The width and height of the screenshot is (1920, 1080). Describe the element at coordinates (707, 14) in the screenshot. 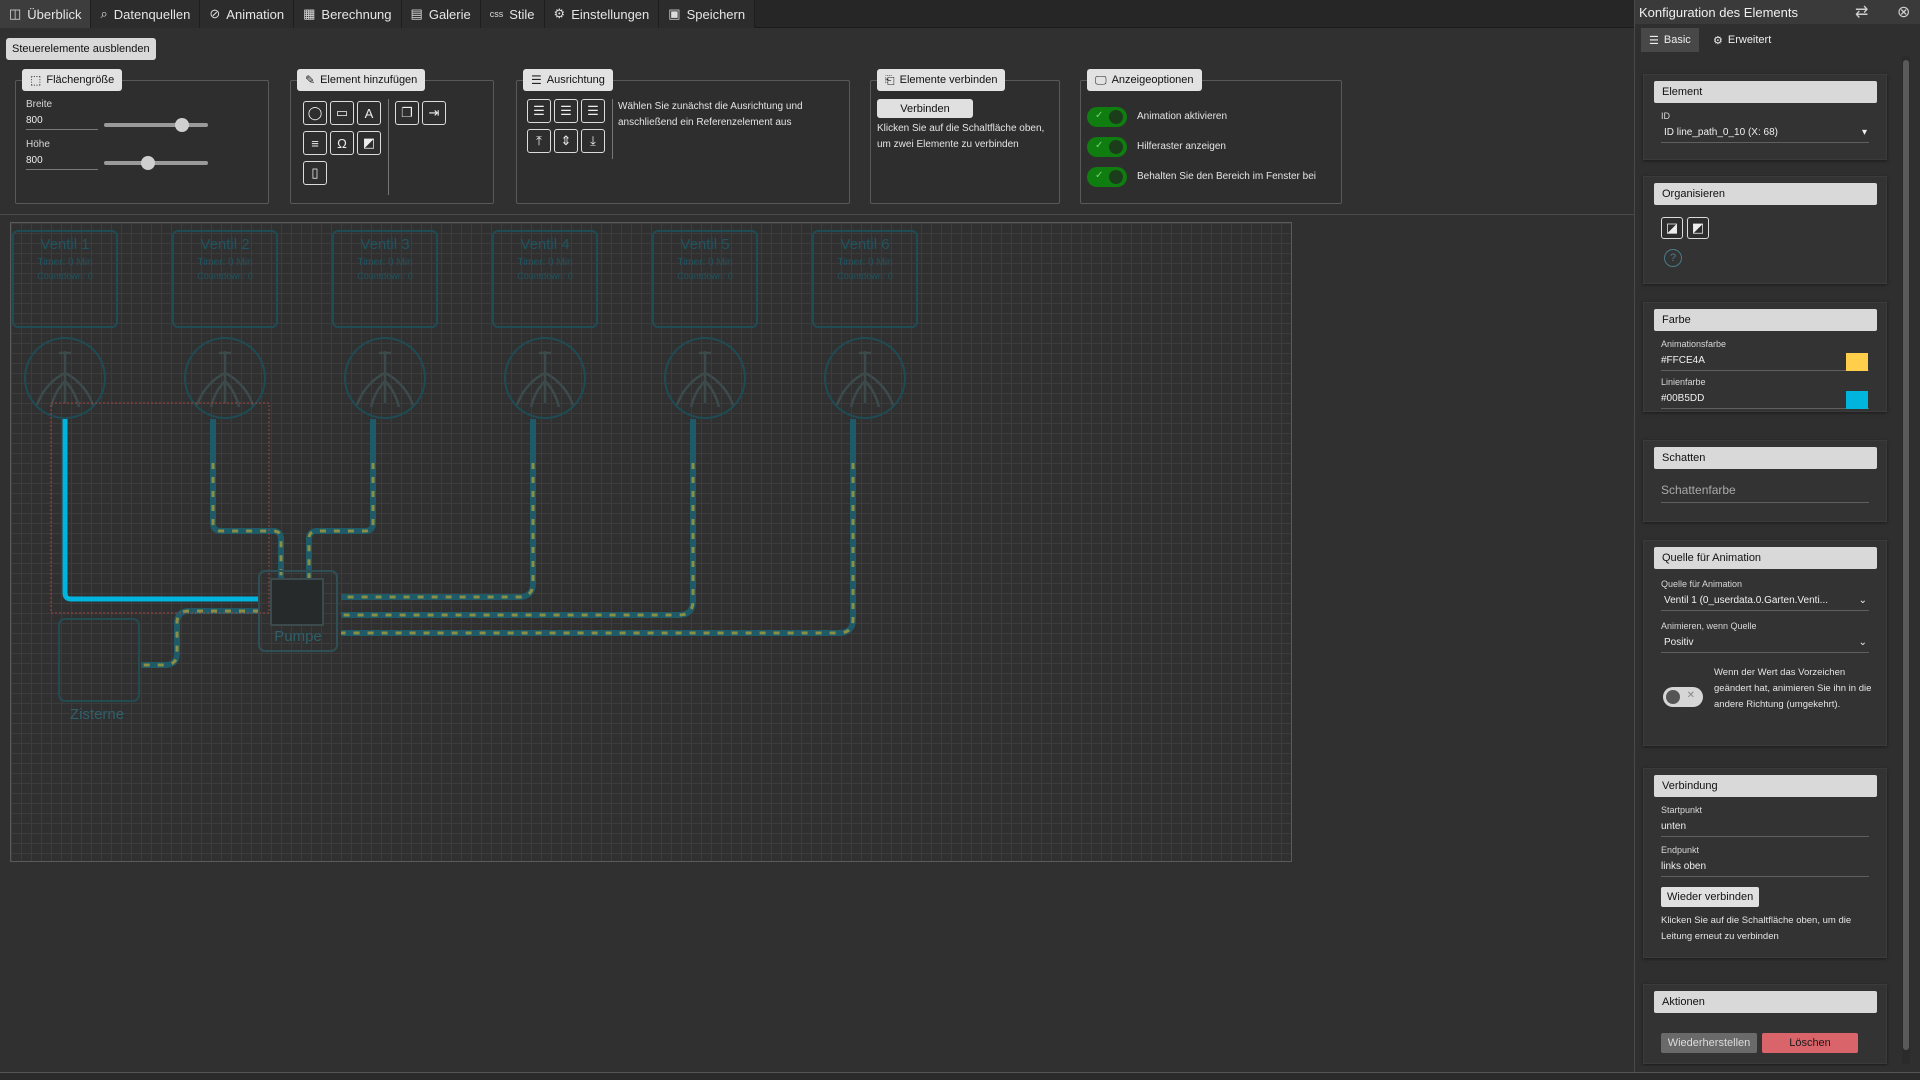

I see `tab-save: ▣ Speichern` at that location.